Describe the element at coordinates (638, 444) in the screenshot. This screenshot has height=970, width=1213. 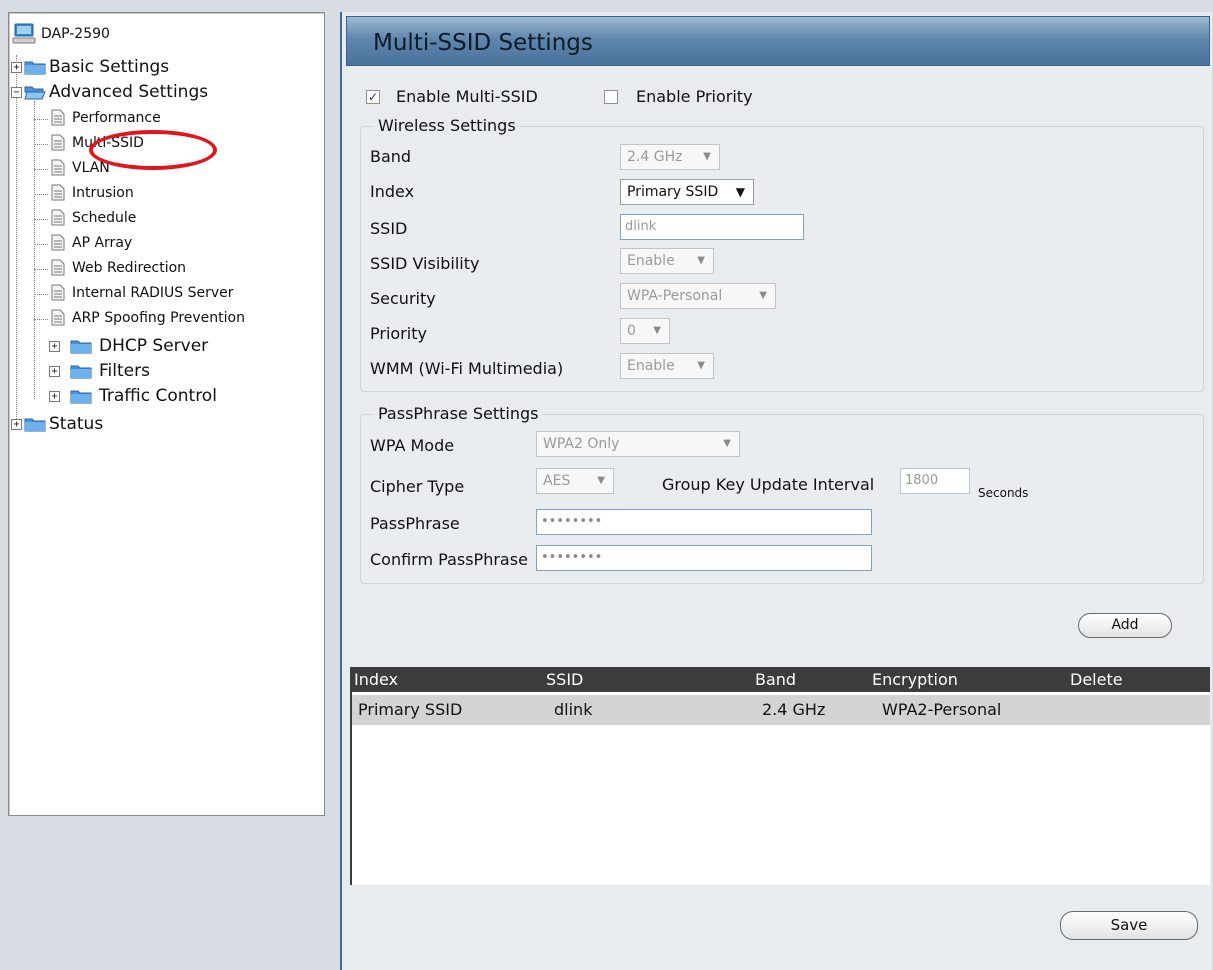
I see `wpa-mode-select: WPA2 Only ▼` at that location.